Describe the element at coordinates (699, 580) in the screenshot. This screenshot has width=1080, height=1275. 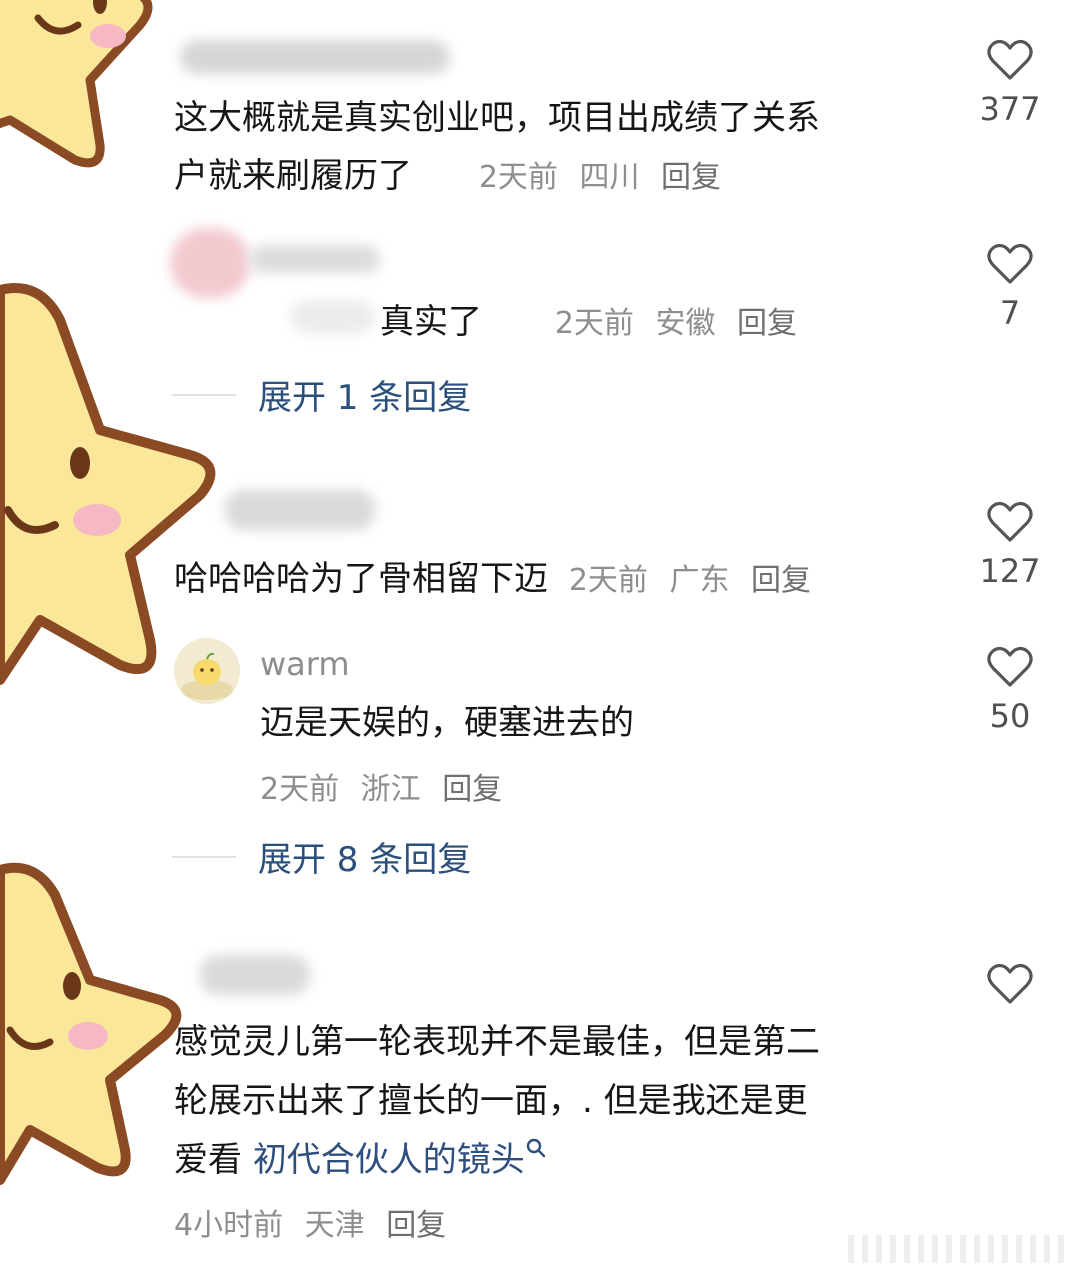
I see `comment-location: 广东` at that location.